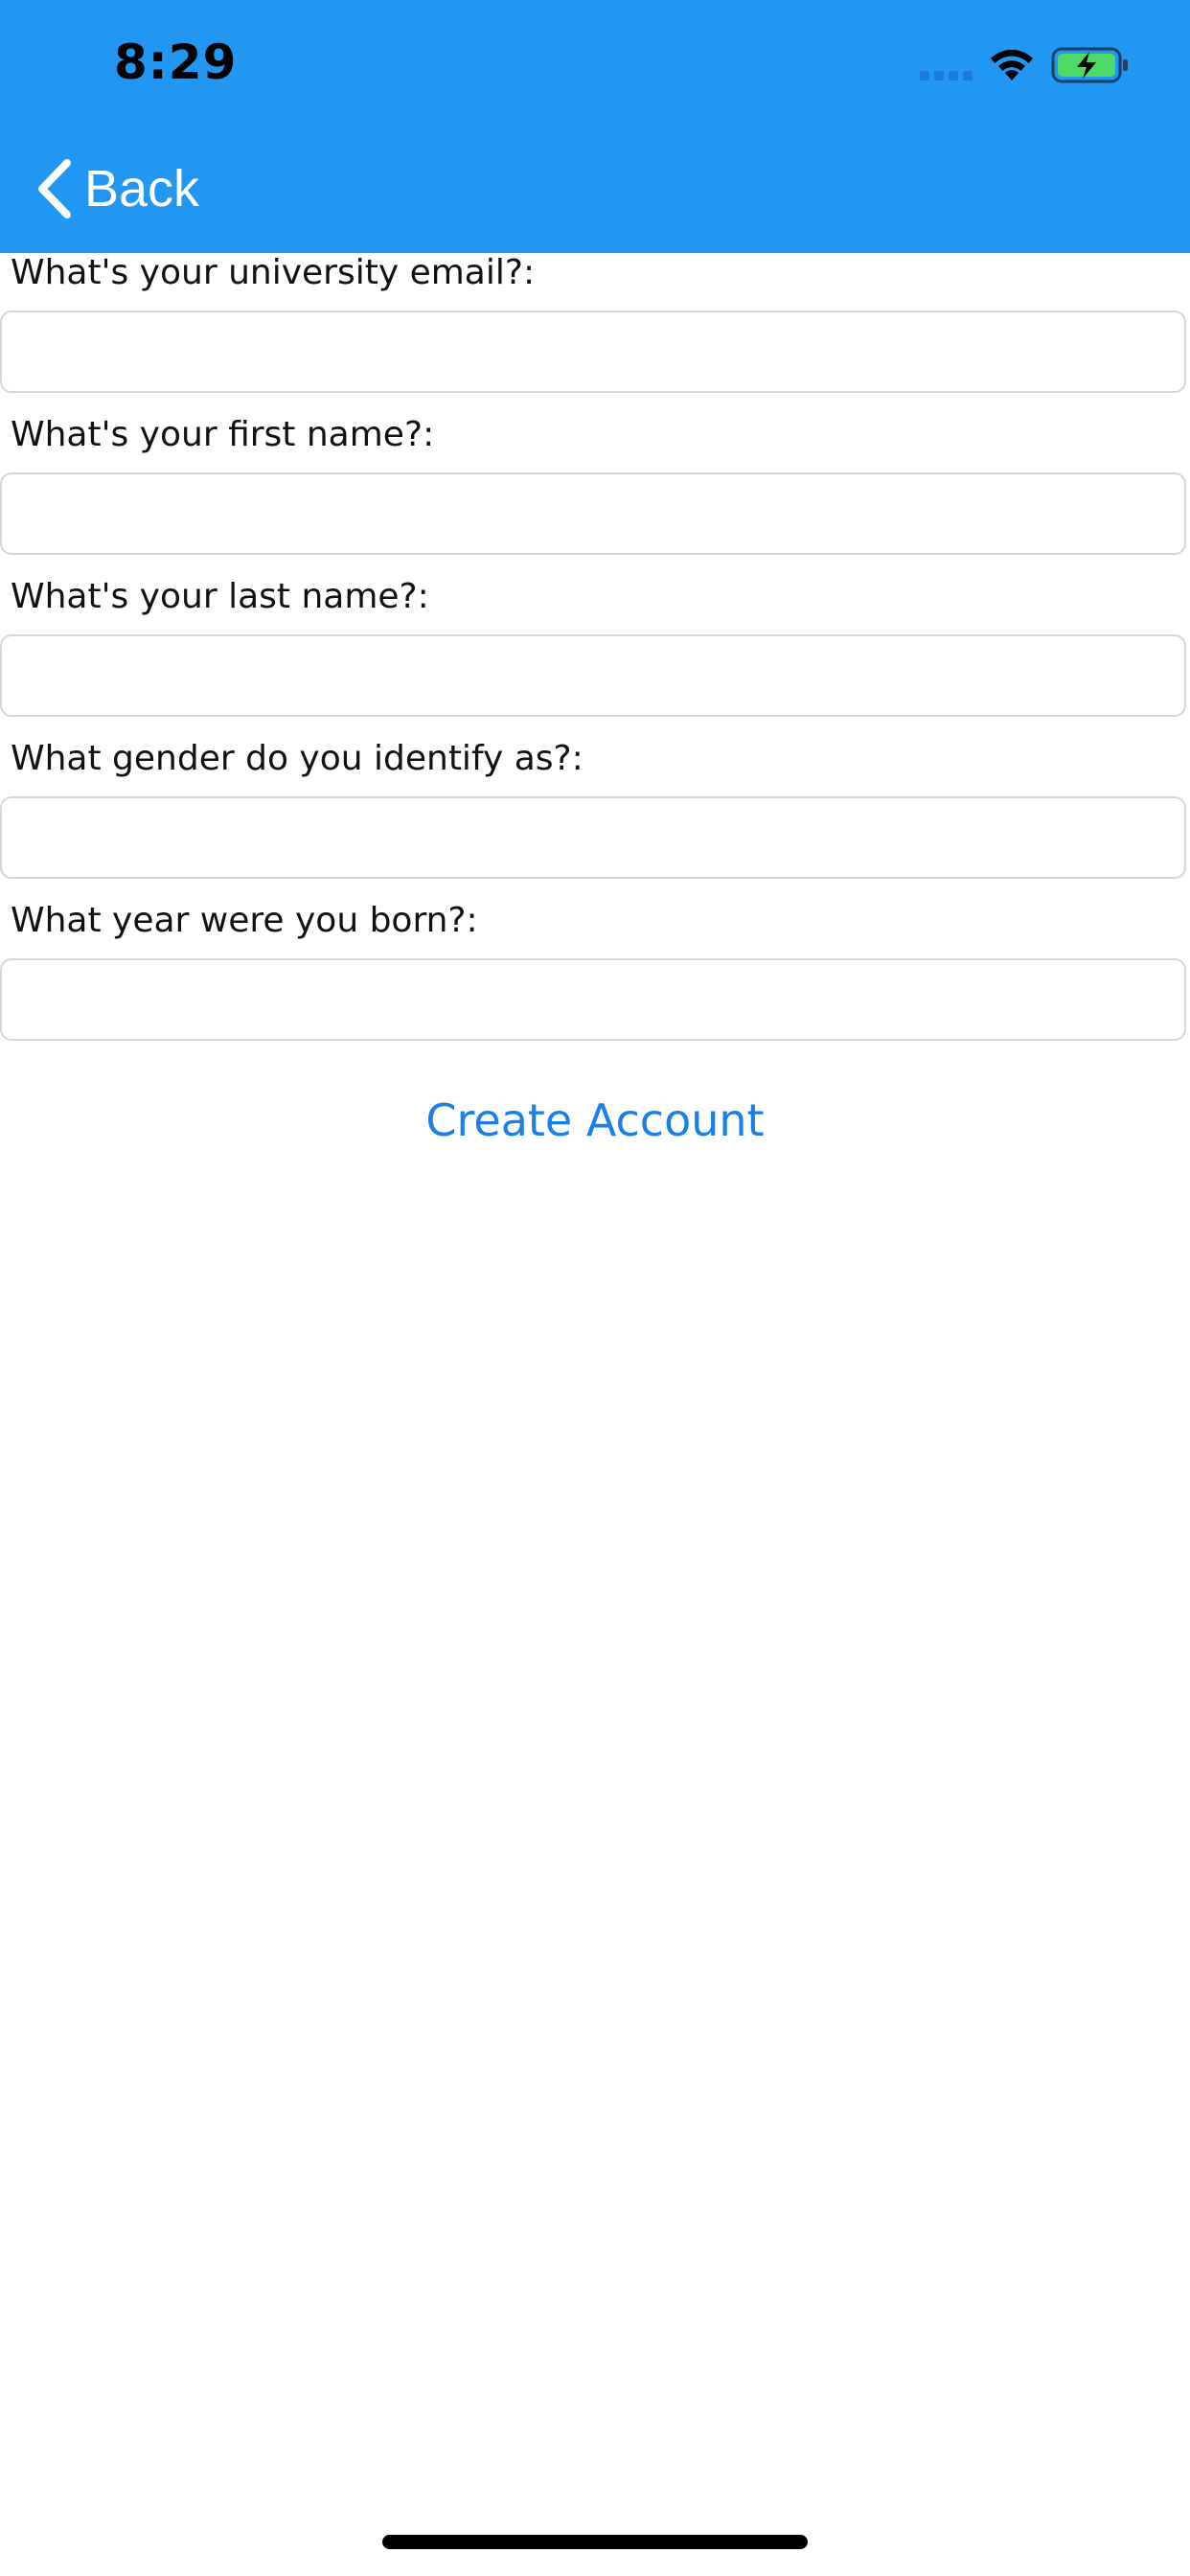 Image resolution: width=1190 pixels, height=2576 pixels. I want to click on gender-label: What gender do you identify as?:, so click(297, 759).